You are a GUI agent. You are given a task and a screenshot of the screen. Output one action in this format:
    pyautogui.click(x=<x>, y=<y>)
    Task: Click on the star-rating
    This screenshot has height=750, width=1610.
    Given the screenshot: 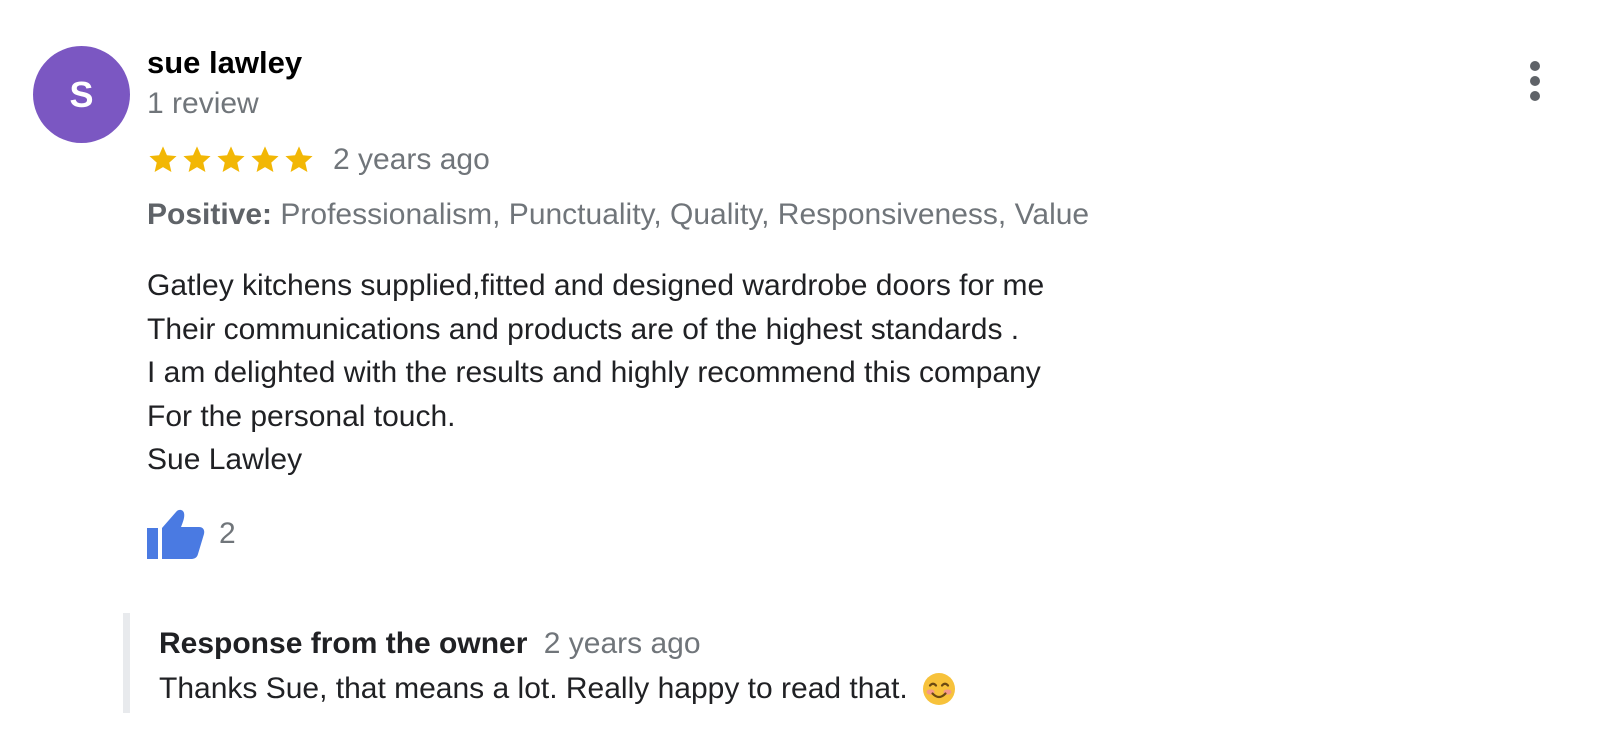 What is the action you would take?
    pyautogui.click(x=232, y=160)
    